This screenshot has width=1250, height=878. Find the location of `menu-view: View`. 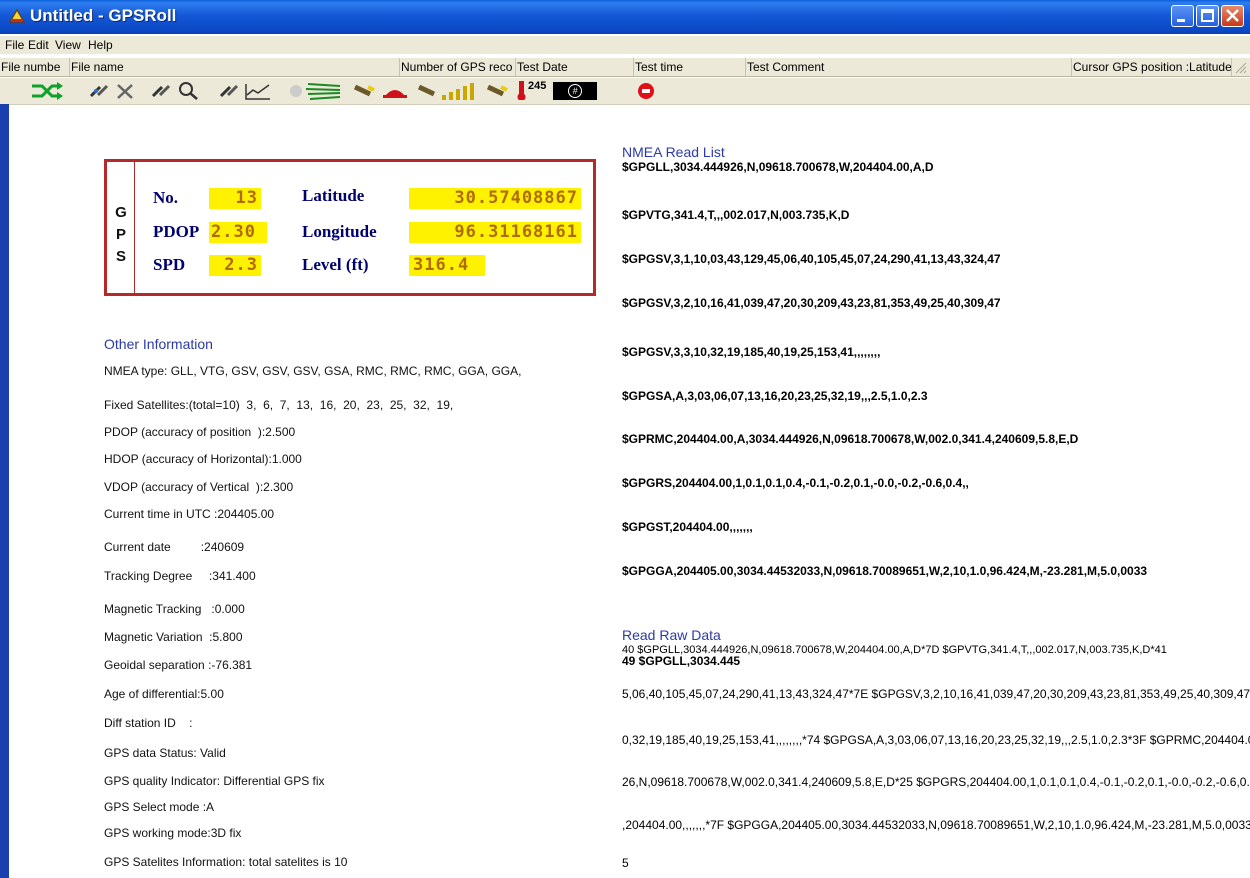

menu-view: View is located at coordinates (68, 45).